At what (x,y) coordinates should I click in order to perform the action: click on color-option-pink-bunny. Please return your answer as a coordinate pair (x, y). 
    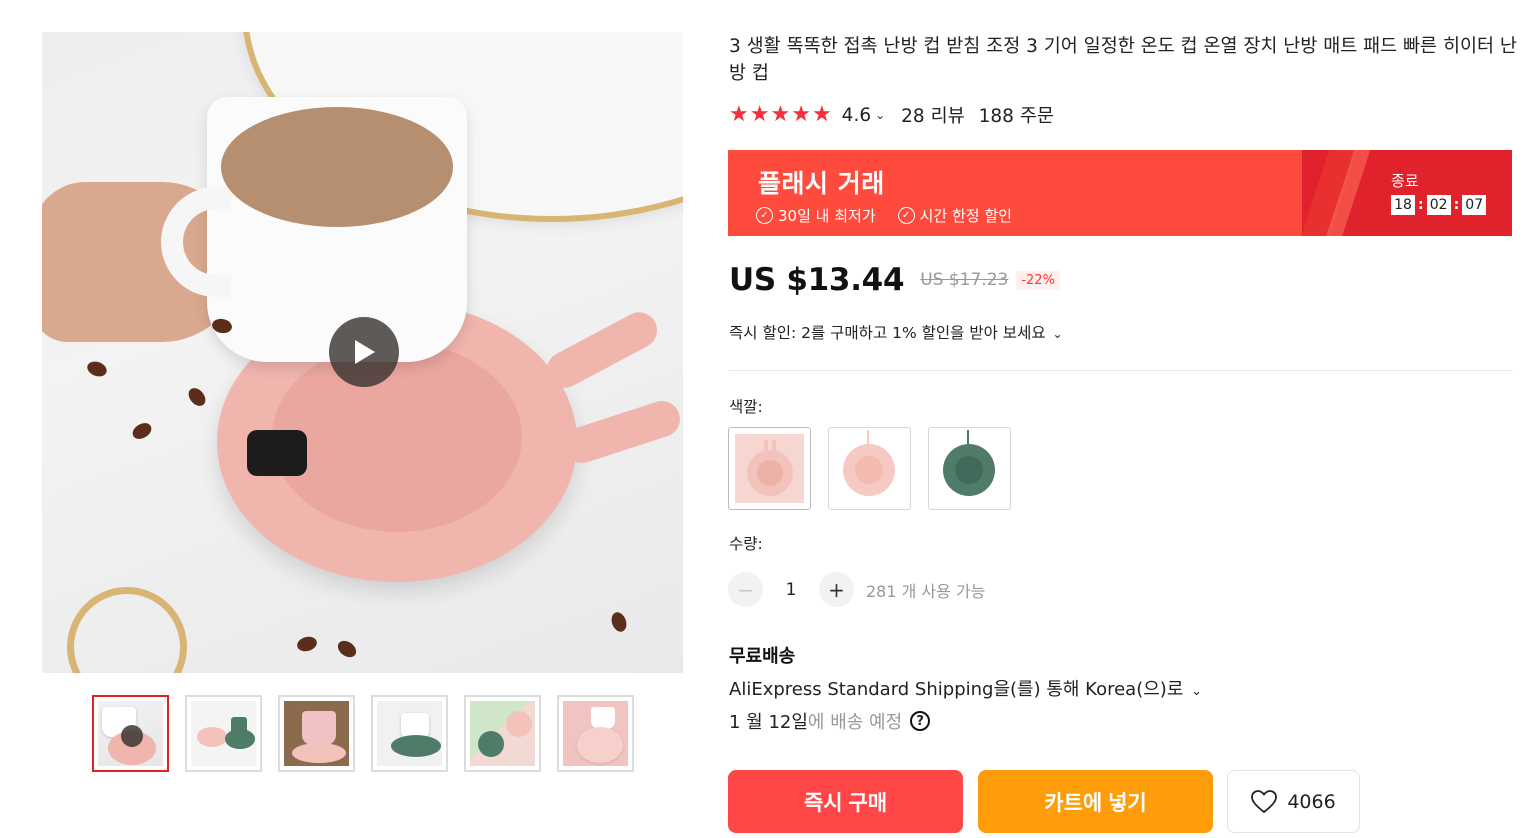
    Looking at the image, I should click on (769, 468).